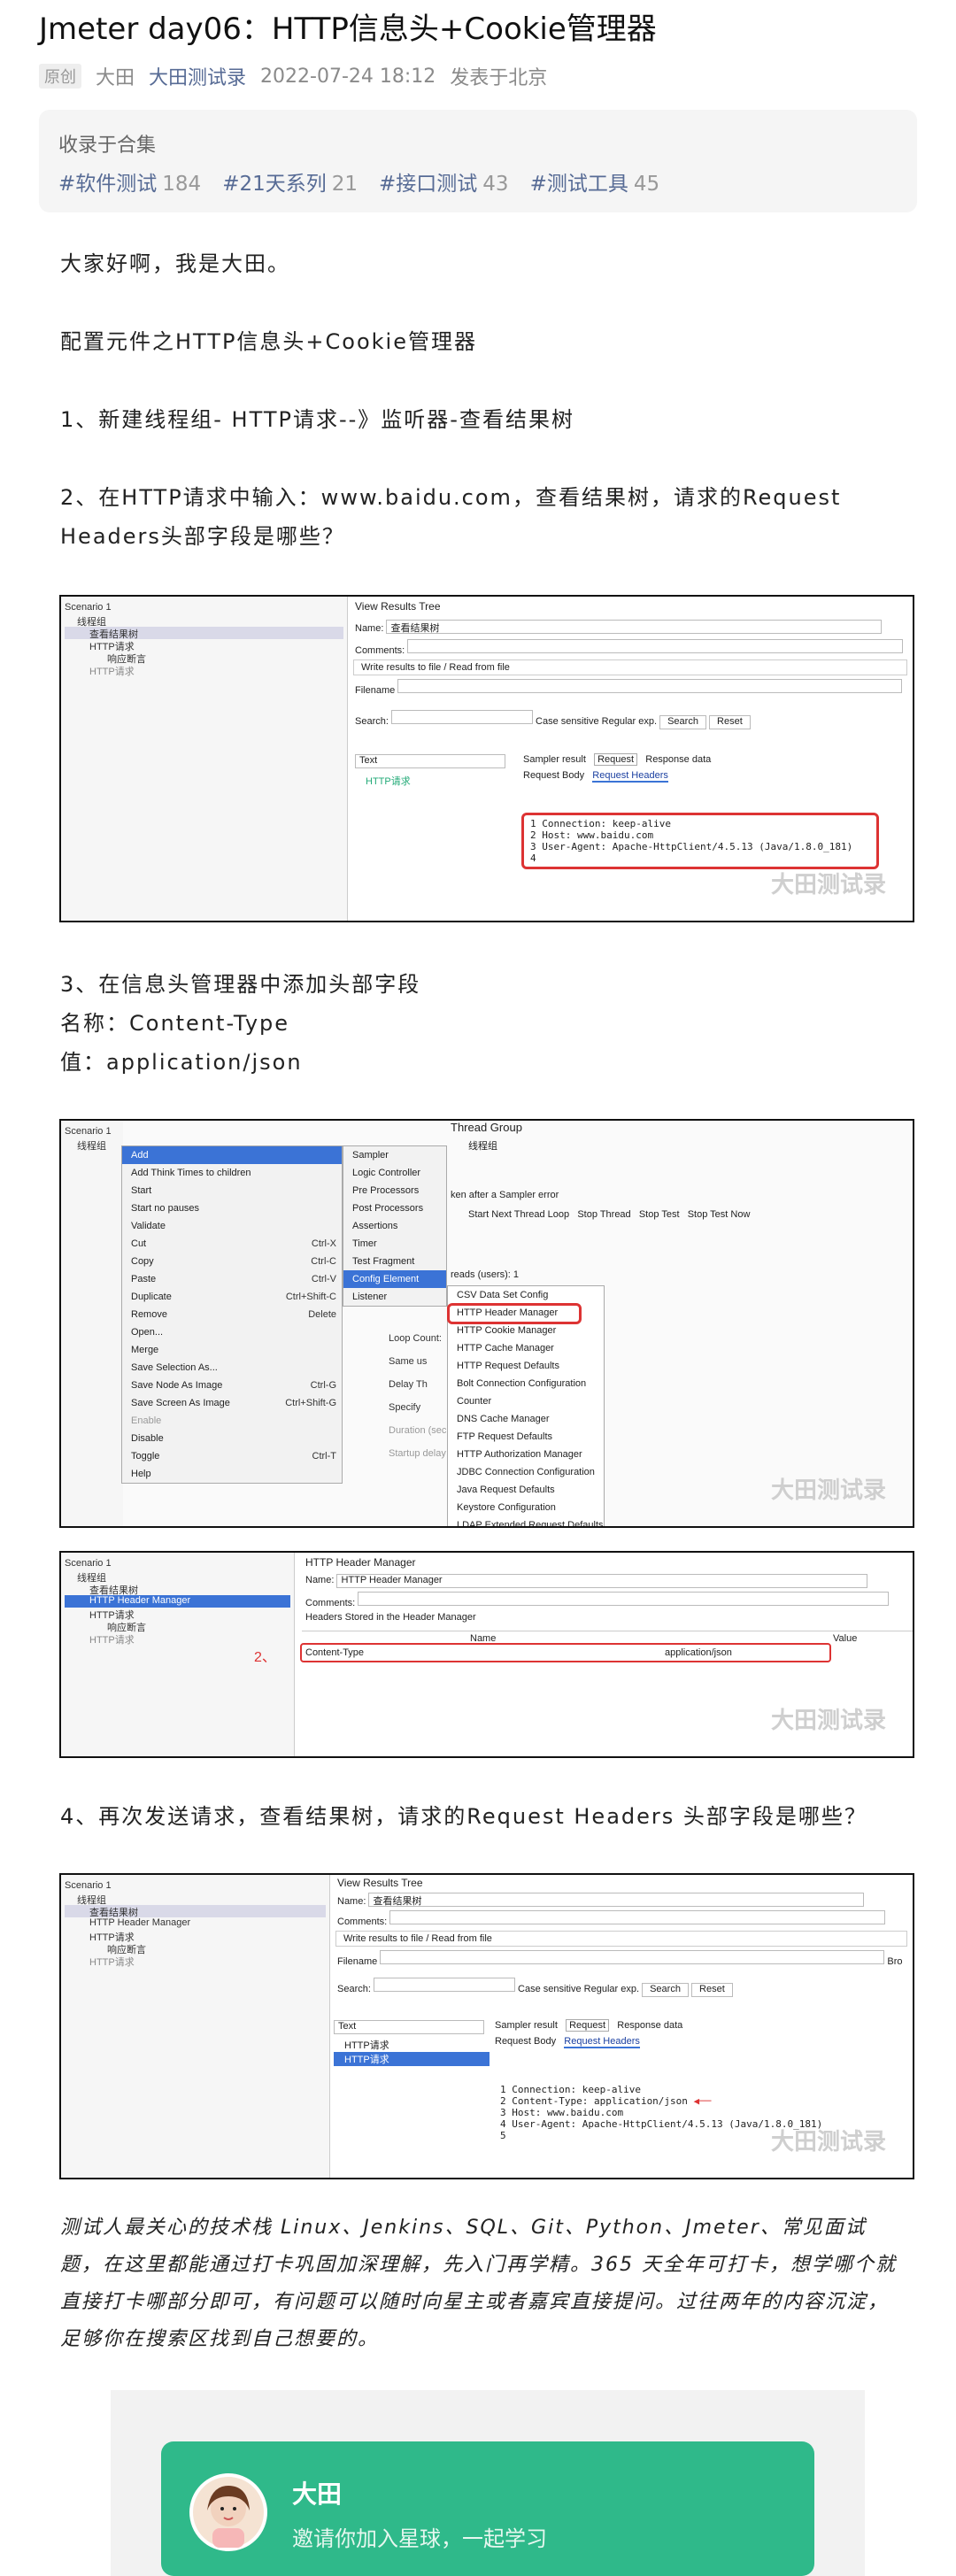 The width and height of the screenshot is (956, 2576). Describe the element at coordinates (129, 181) in the screenshot. I see `collection-tag: #软件测试 184` at that location.